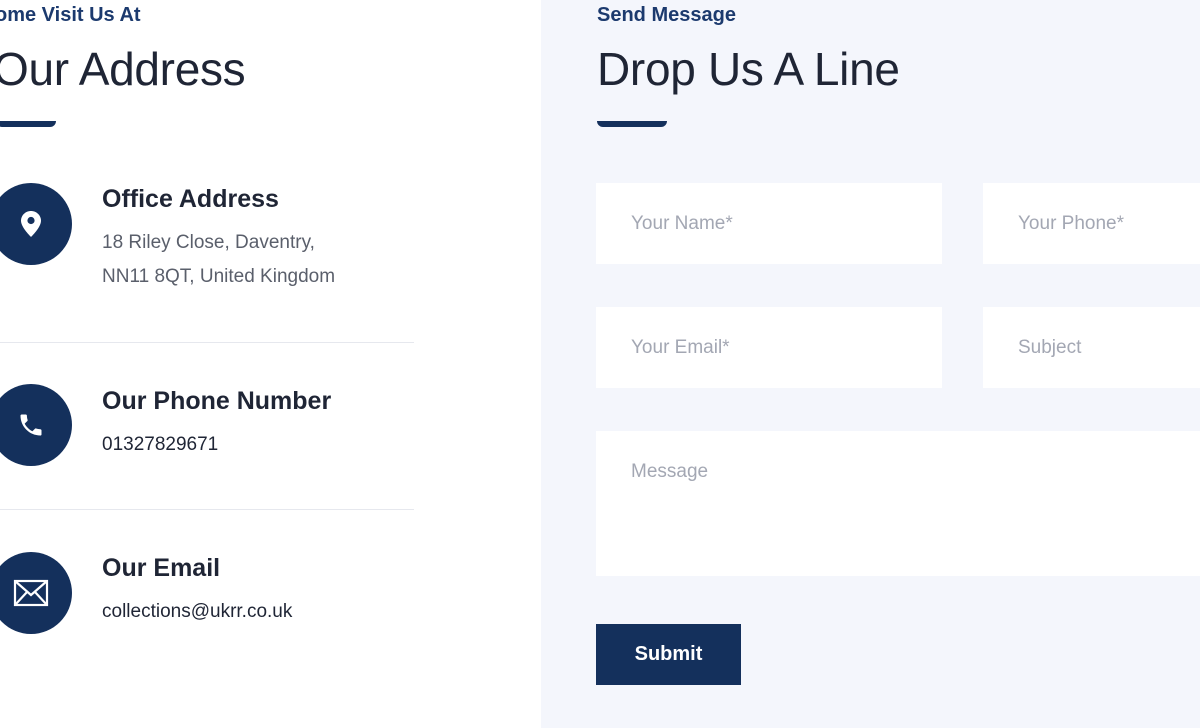 The image size is (1200, 728). What do you see at coordinates (666, 15) in the screenshot?
I see `section-eyebrow: Send Message` at bounding box center [666, 15].